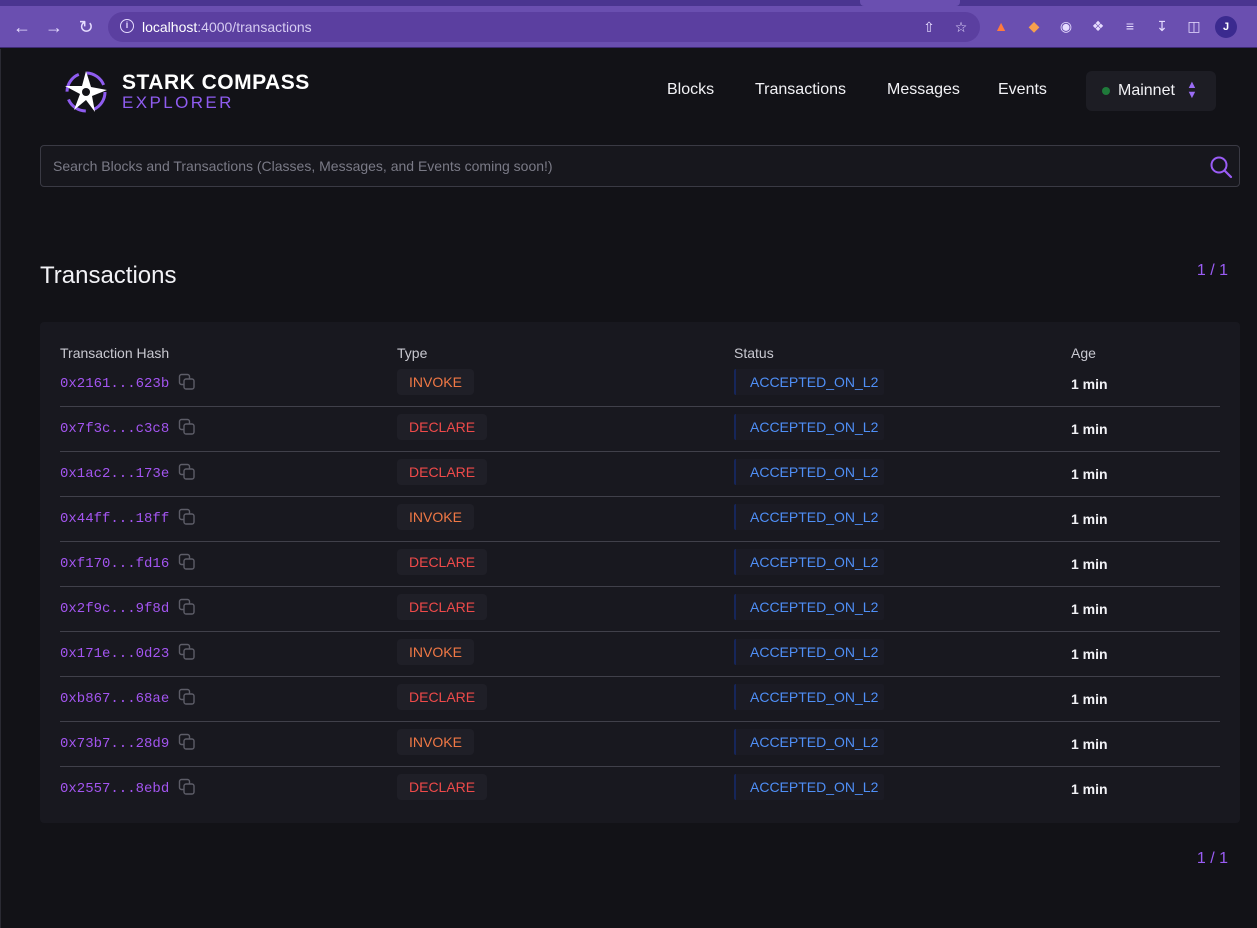  I want to click on url-text: localhost:4000/transactions, so click(227, 27).